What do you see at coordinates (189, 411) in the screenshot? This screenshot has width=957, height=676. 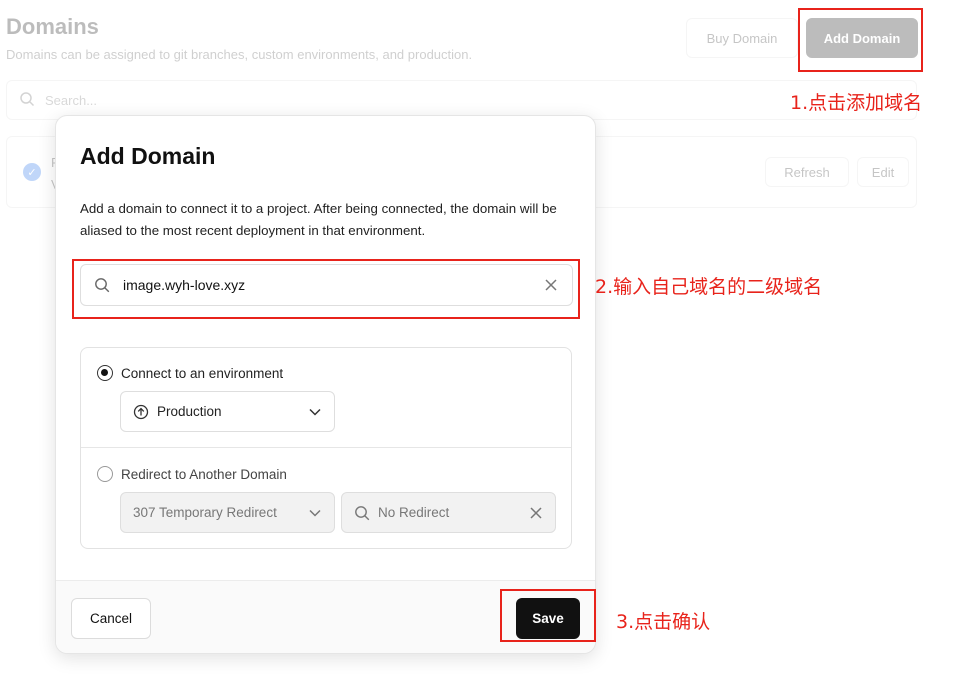 I see `environment-select-value: Production` at bounding box center [189, 411].